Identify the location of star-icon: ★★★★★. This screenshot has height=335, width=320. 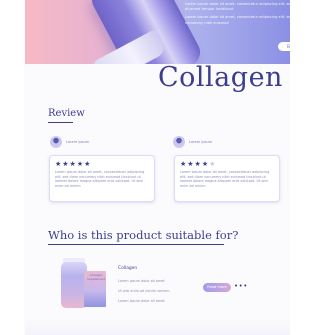
(73, 164).